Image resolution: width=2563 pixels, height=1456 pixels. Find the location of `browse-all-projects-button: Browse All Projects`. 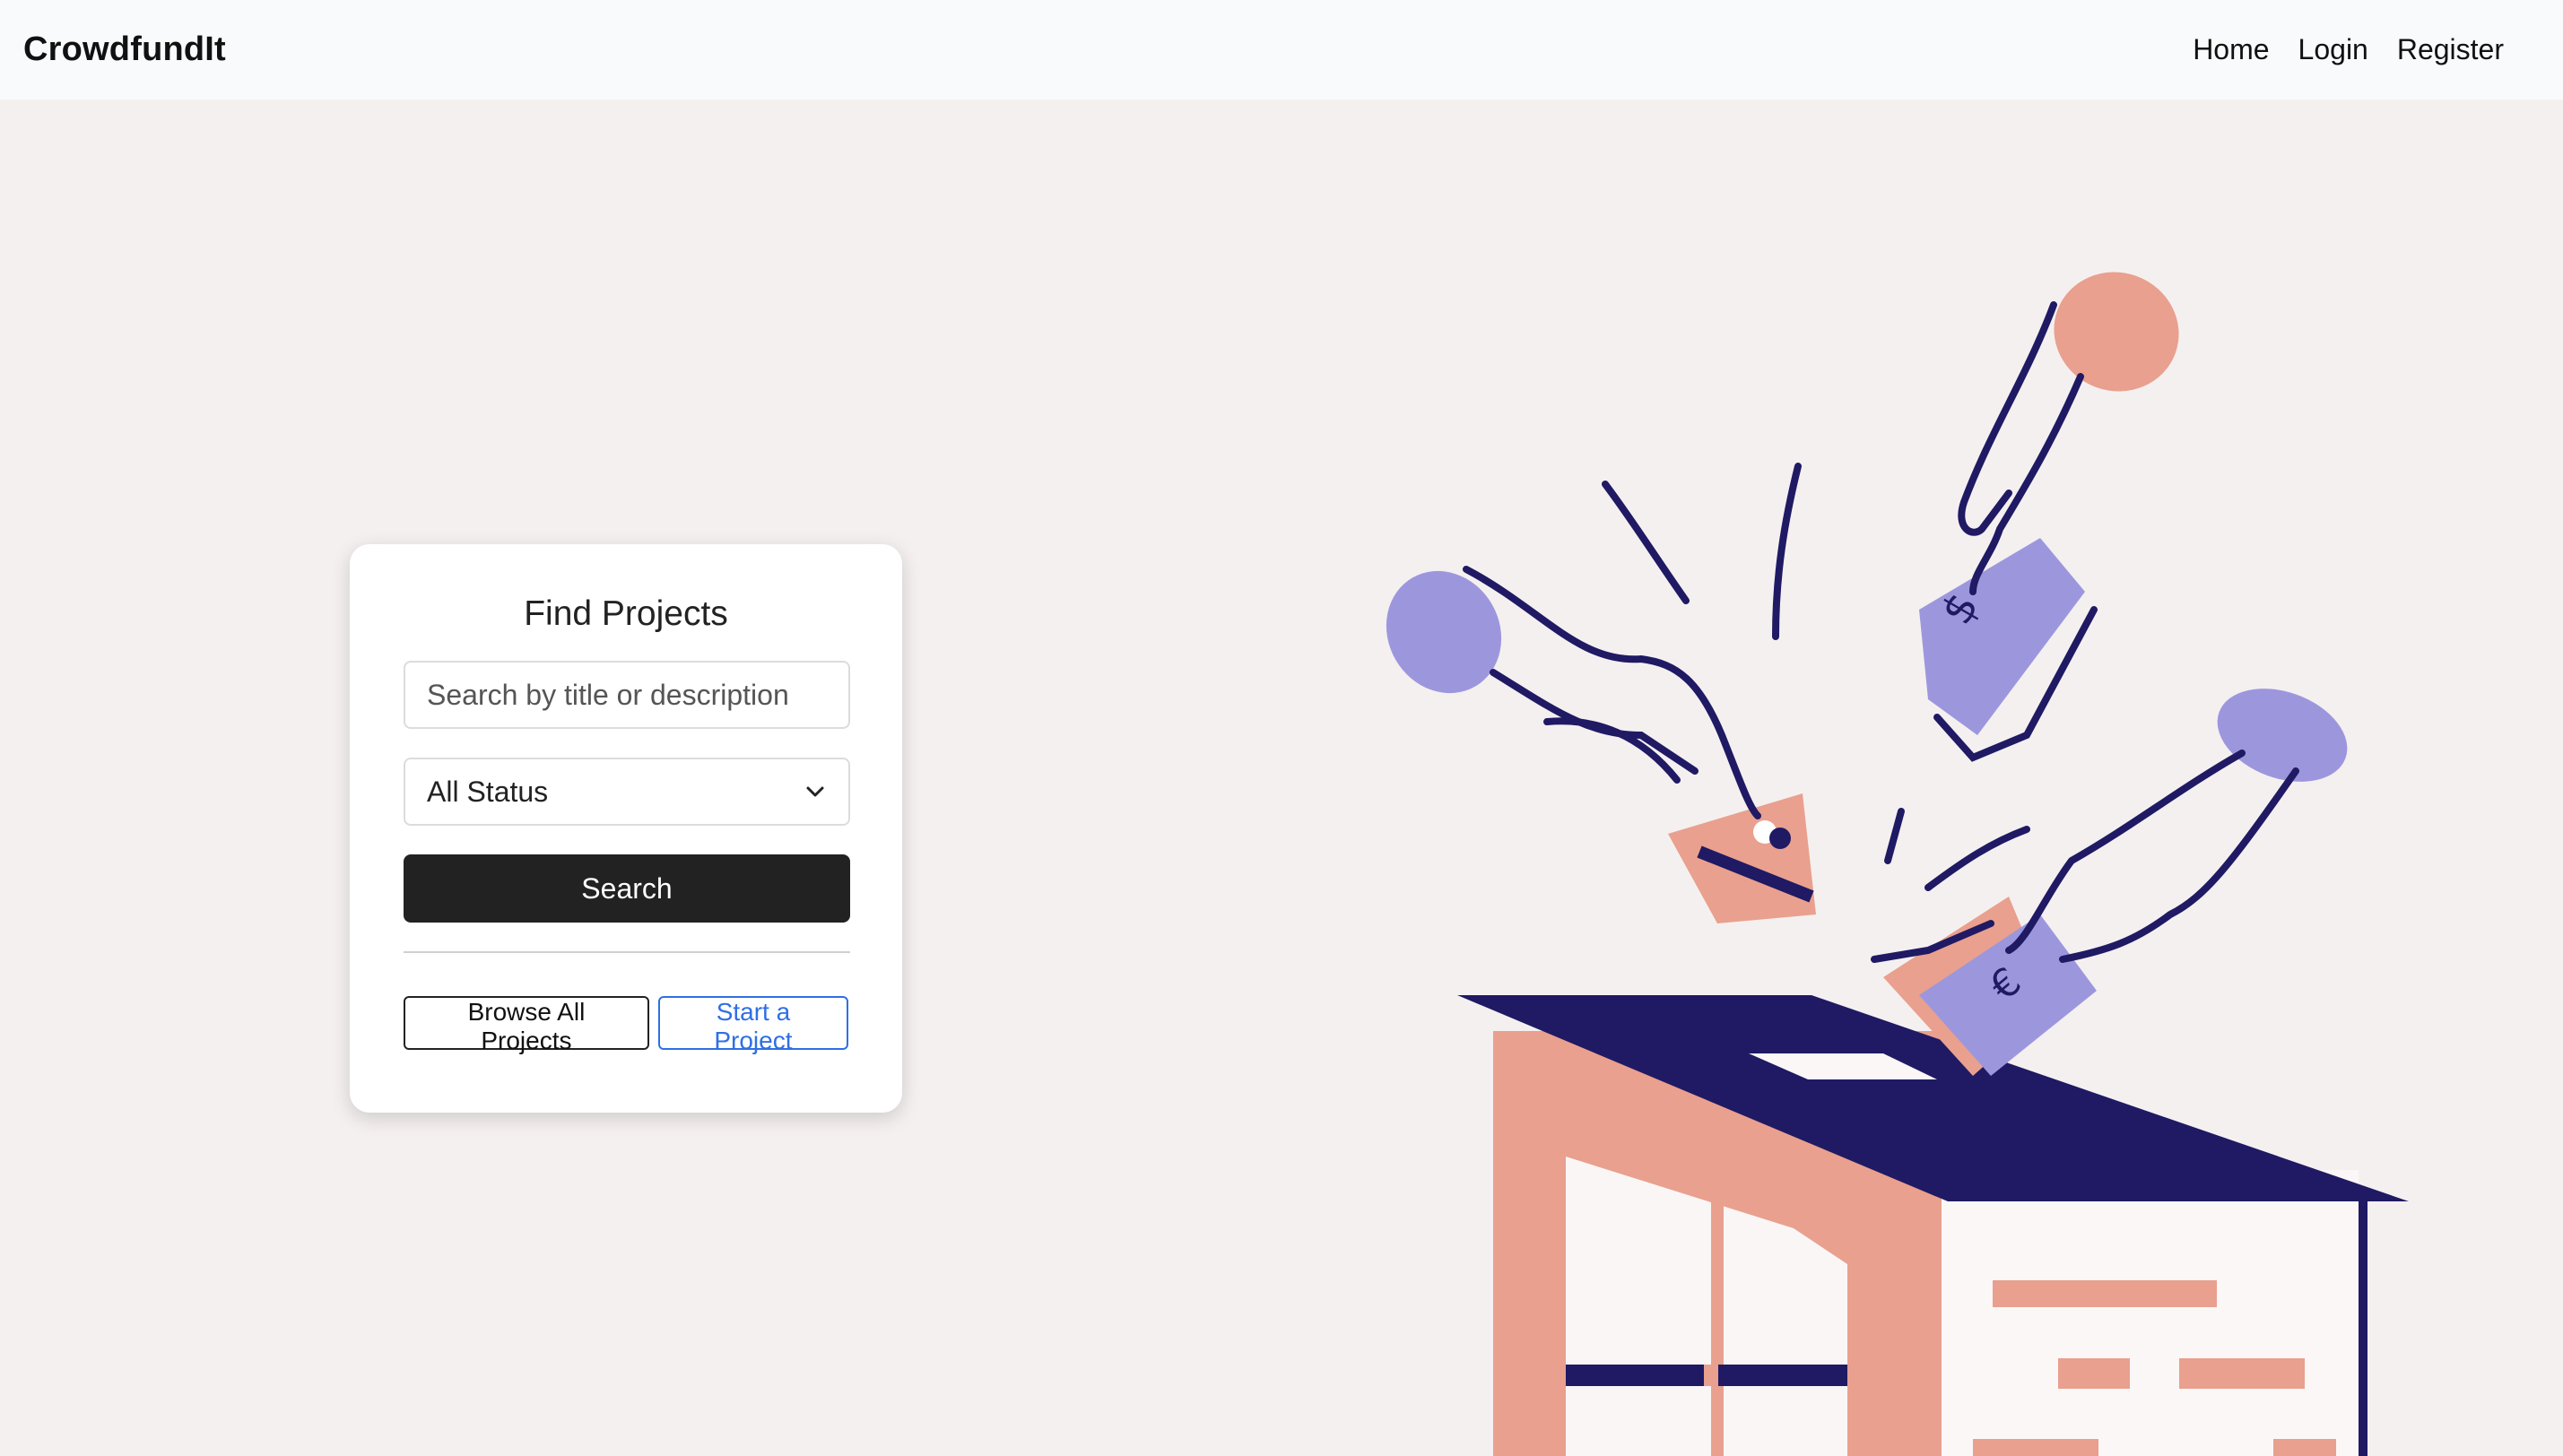

browse-all-projects-button: Browse All Projects is located at coordinates (526, 1025).